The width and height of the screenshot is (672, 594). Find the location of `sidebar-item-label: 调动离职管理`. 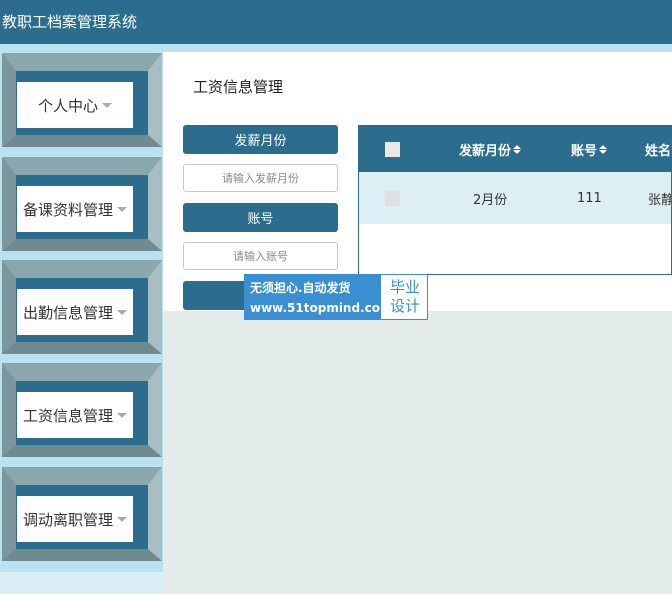

sidebar-item-label: 调动离职管理 is located at coordinates (67, 519).